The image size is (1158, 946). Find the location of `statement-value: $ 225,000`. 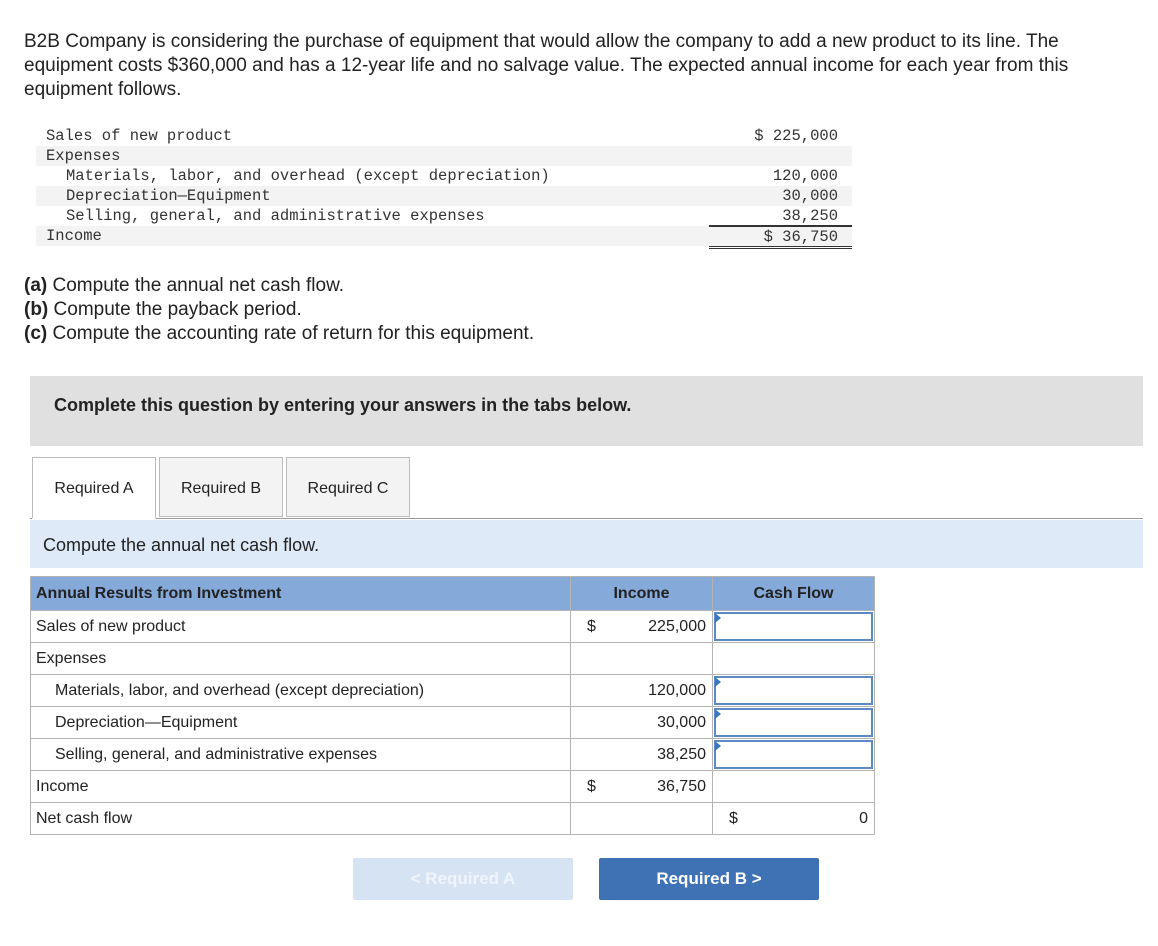

statement-value: $ 225,000 is located at coordinates (796, 136).